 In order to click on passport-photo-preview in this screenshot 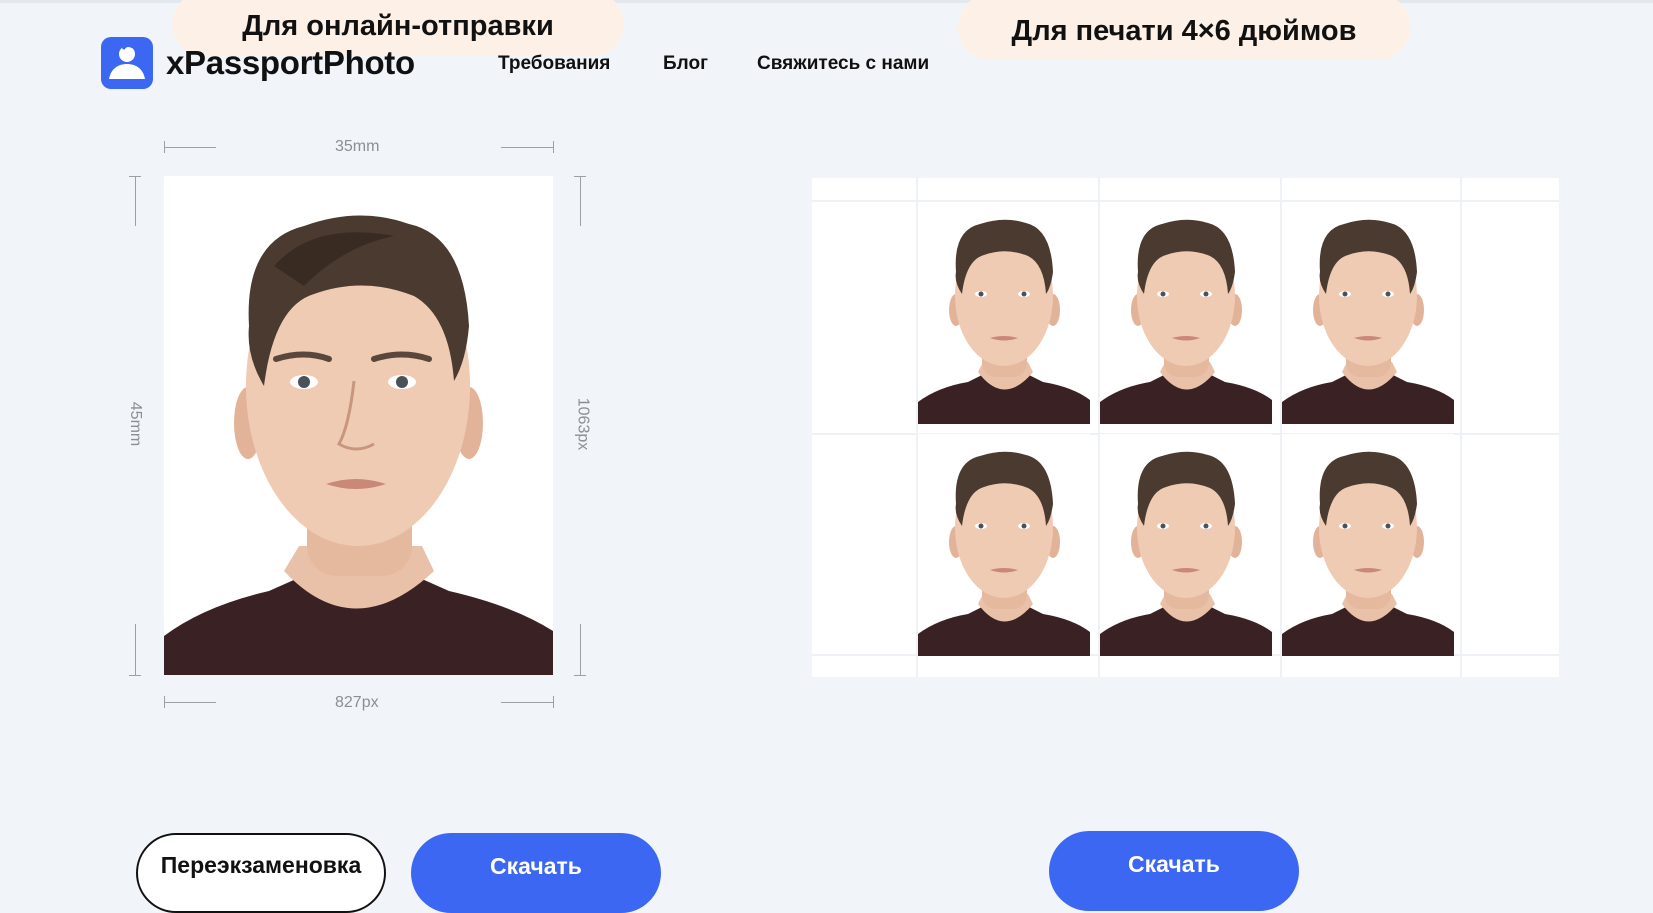, I will do `click(358, 425)`.